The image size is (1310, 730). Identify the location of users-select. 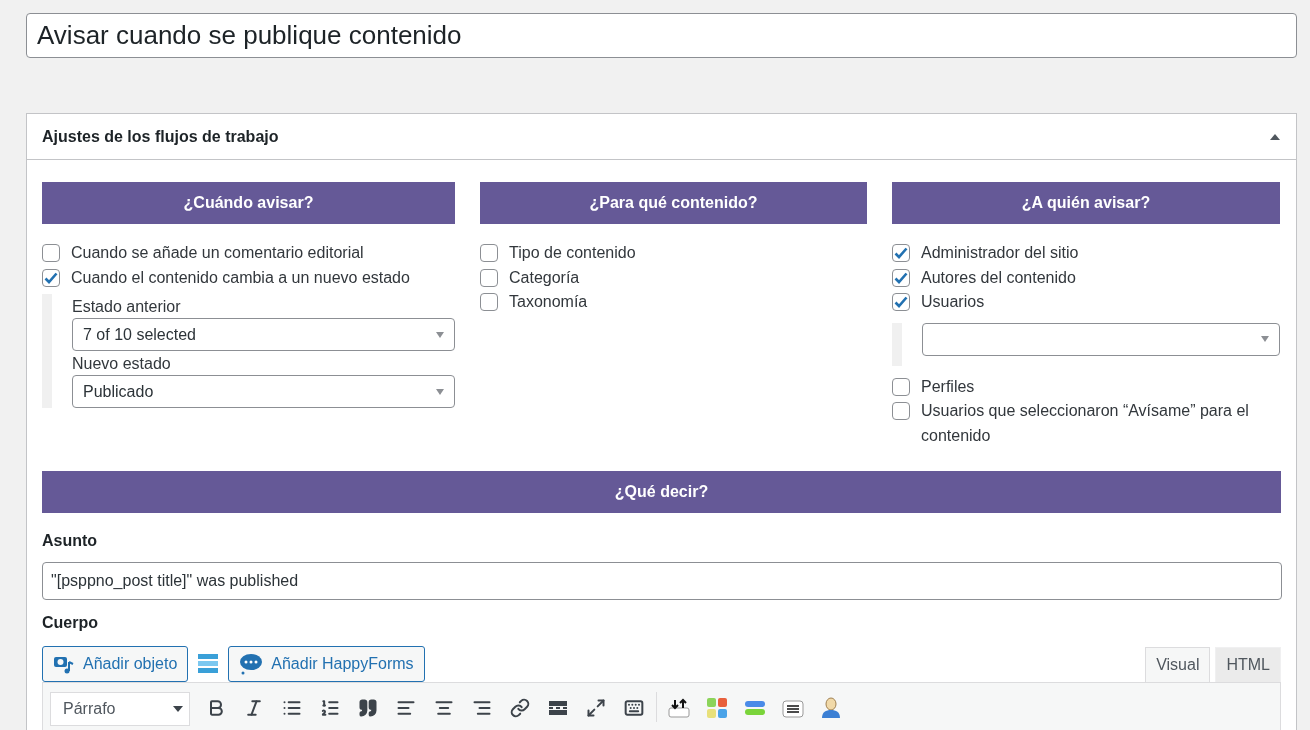
(1101, 339).